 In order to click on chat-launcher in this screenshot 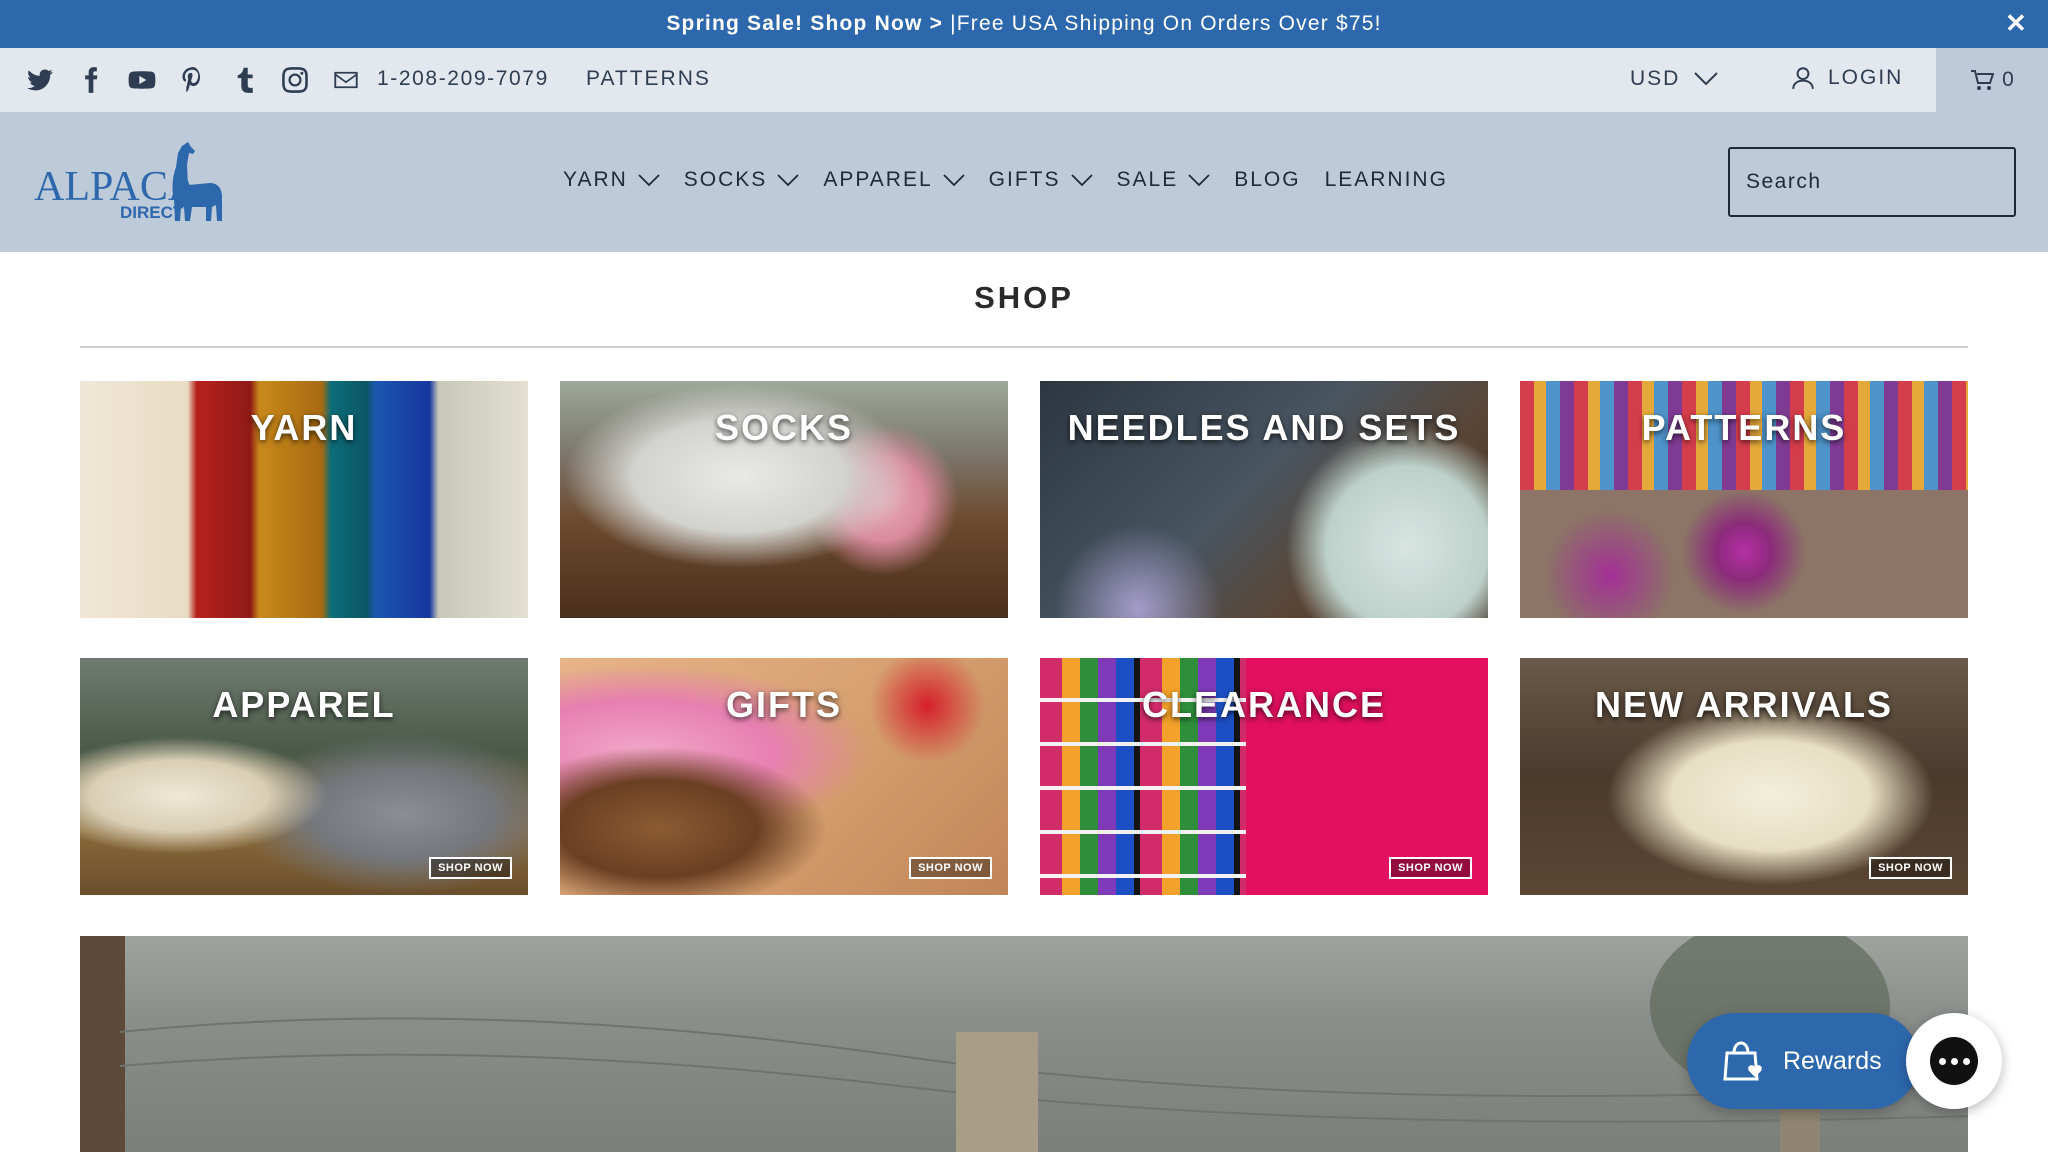, I will do `click(1954, 1061)`.